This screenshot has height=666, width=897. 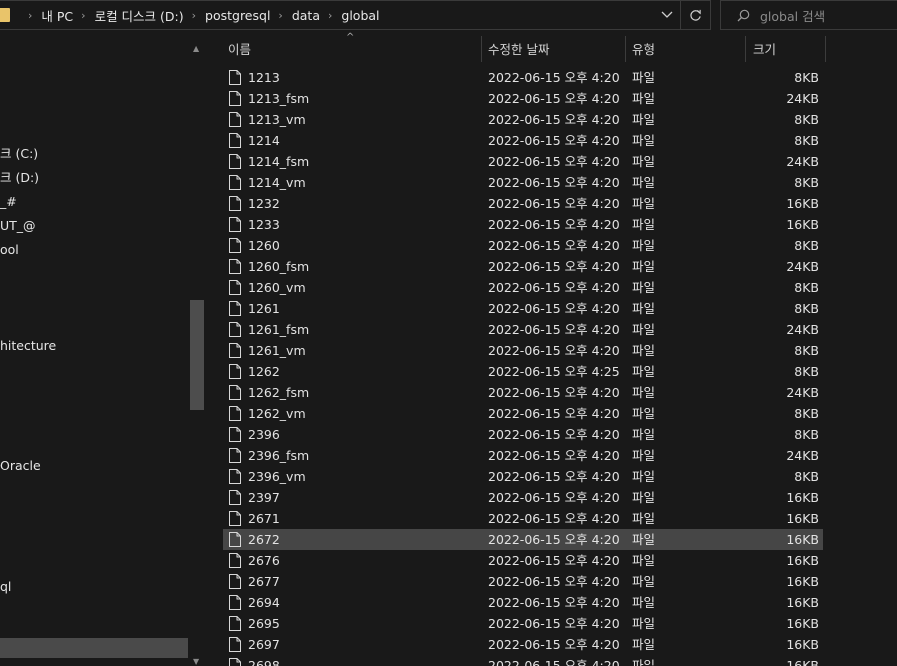 I want to click on file-row: 2677 2022-06-15 오후 4:20 파일 16KB, so click(x=523, y=581).